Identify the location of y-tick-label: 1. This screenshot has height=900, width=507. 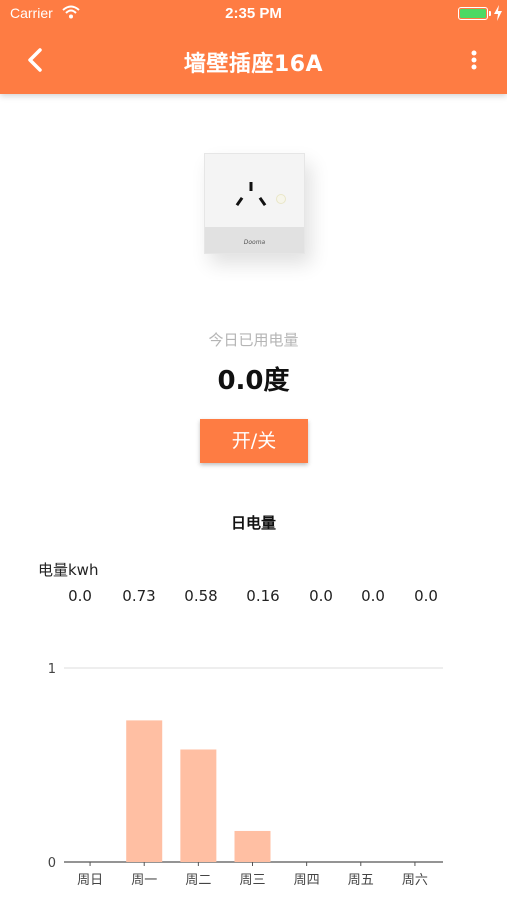
(52, 669).